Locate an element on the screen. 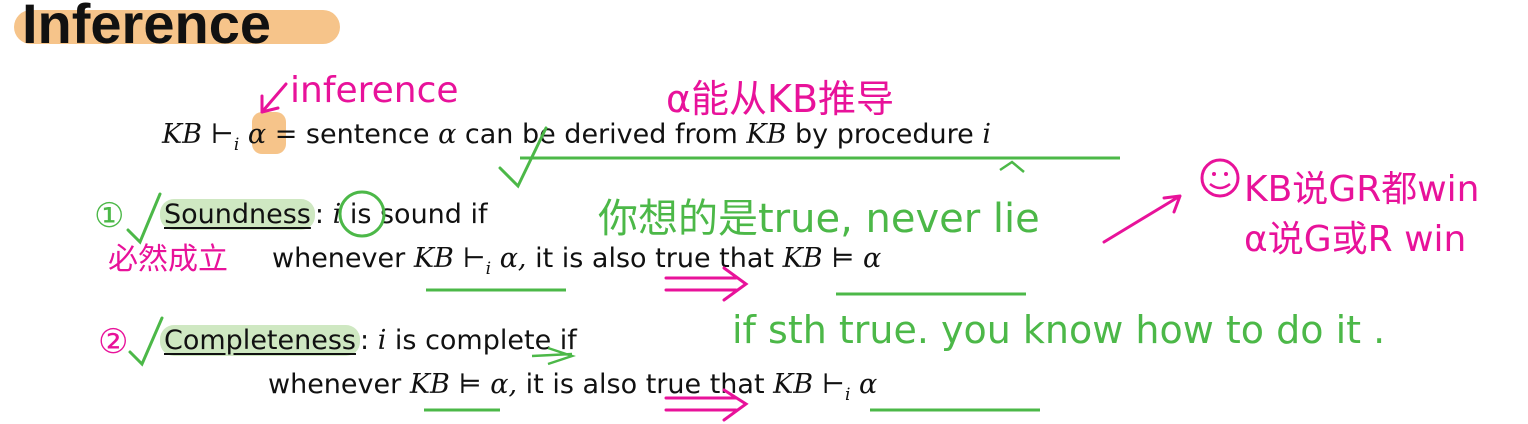  procedure-circle is located at coordinates (362, 214).